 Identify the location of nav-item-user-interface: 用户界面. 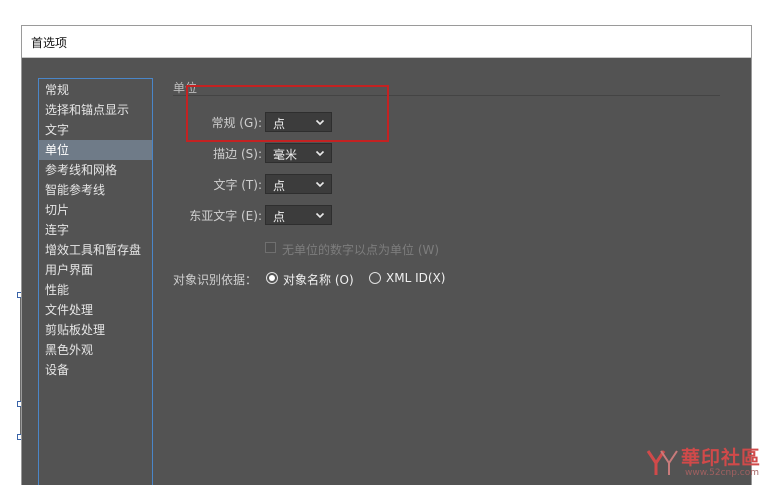
(95, 270).